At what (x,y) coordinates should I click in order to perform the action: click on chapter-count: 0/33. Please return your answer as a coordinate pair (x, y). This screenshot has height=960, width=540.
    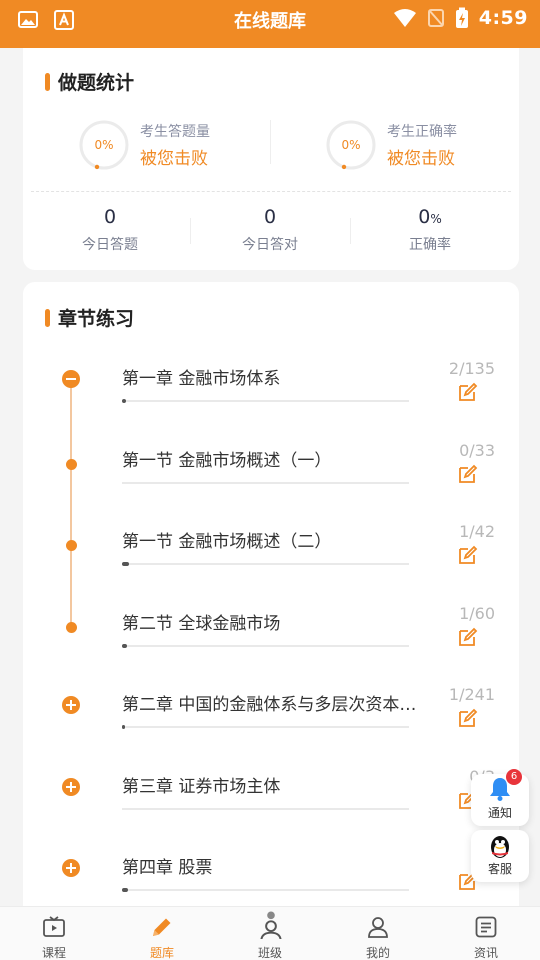
    Looking at the image, I should click on (477, 450).